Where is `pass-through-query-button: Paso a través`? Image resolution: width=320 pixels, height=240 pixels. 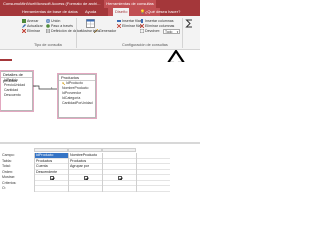
pass-through-query-button: Paso a través is located at coordinates (59, 26).